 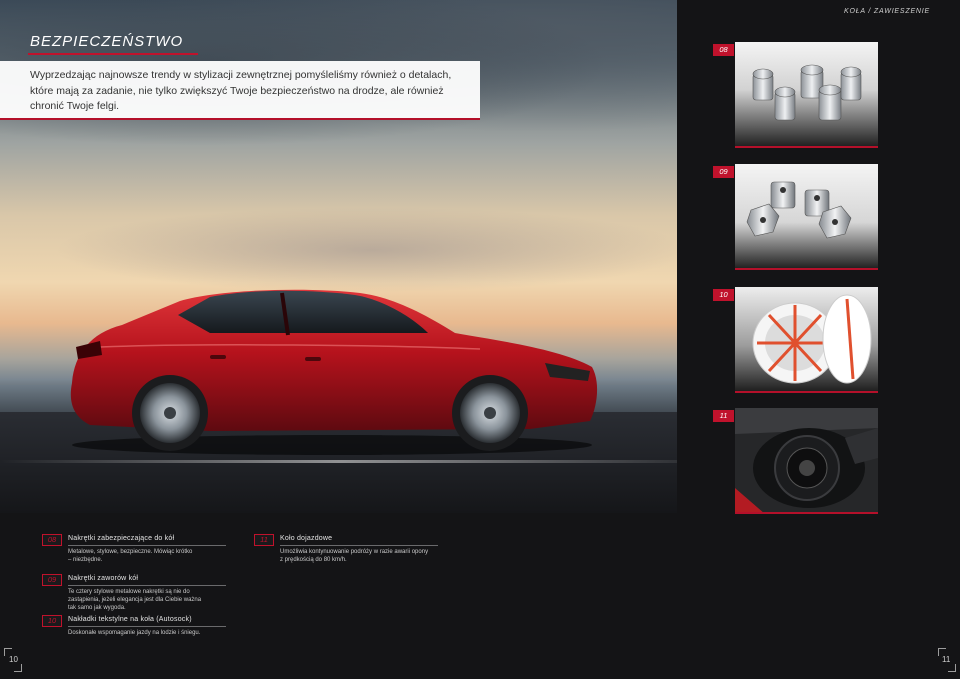 What do you see at coordinates (887, 11) in the screenshot?
I see `section-label: KOŁA / ZAWIESZENIE` at bounding box center [887, 11].